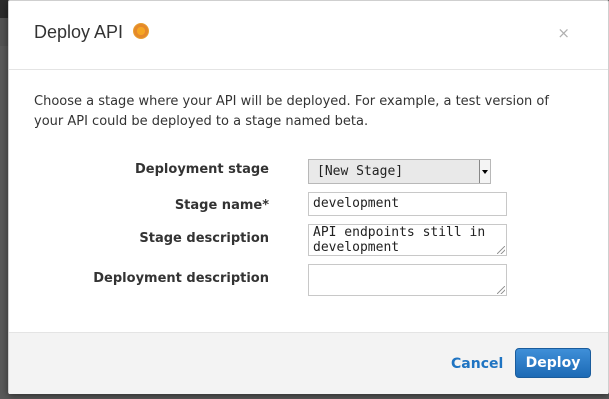  I want to click on deployment-description-label: Deployment description, so click(181, 278).